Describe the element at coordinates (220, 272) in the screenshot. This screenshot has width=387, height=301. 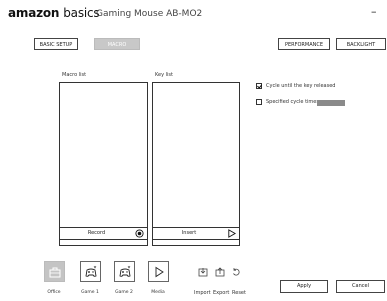
I see `export-icon` at that location.